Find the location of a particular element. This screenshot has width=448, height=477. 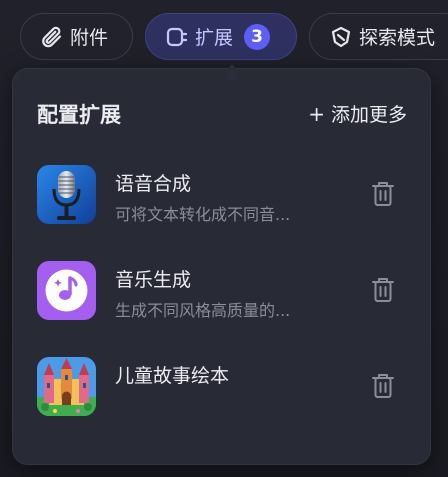

add-more-label: 添加更多 is located at coordinates (368, 115).